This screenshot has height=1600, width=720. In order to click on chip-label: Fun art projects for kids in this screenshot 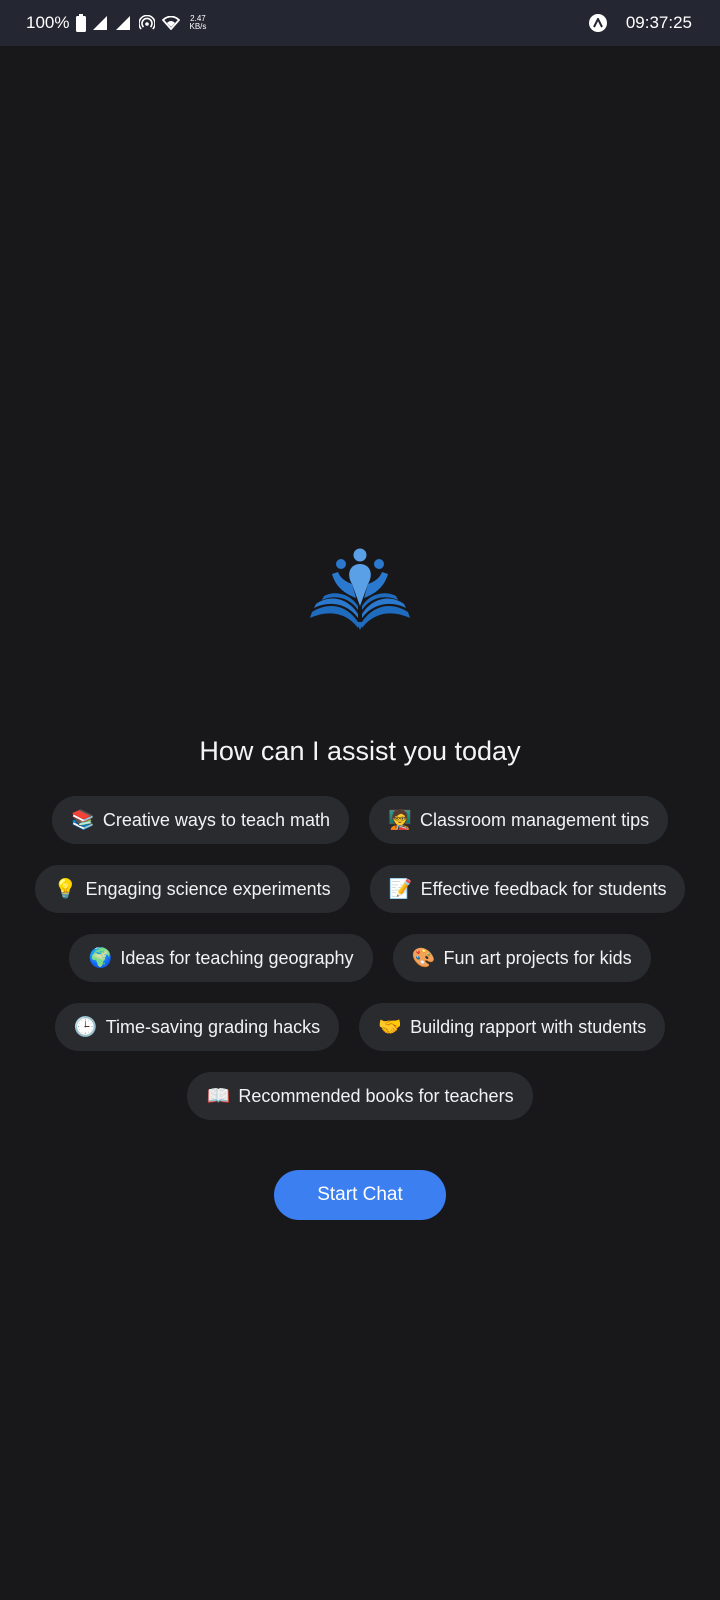, I will do `click(537, 957)`.